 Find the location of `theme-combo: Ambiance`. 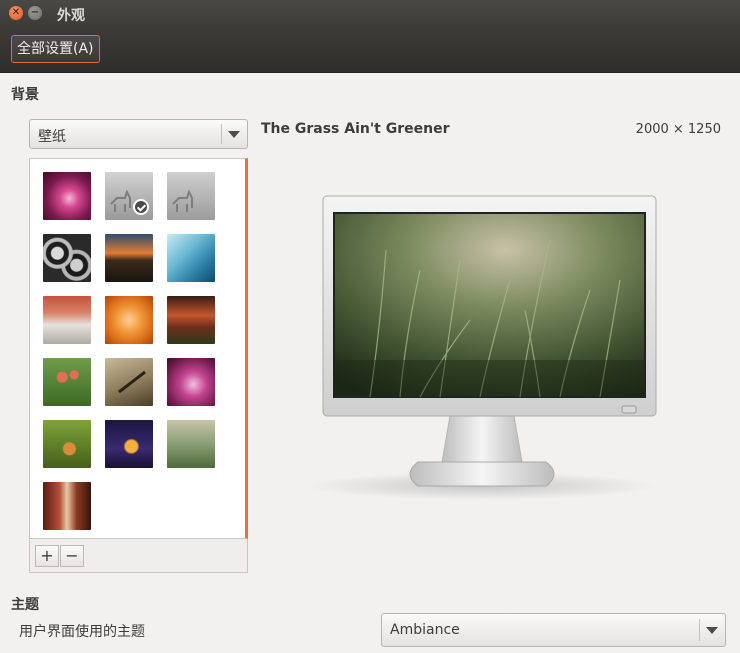

theme-combo: Ambiance is located at coordinates (553, 630).